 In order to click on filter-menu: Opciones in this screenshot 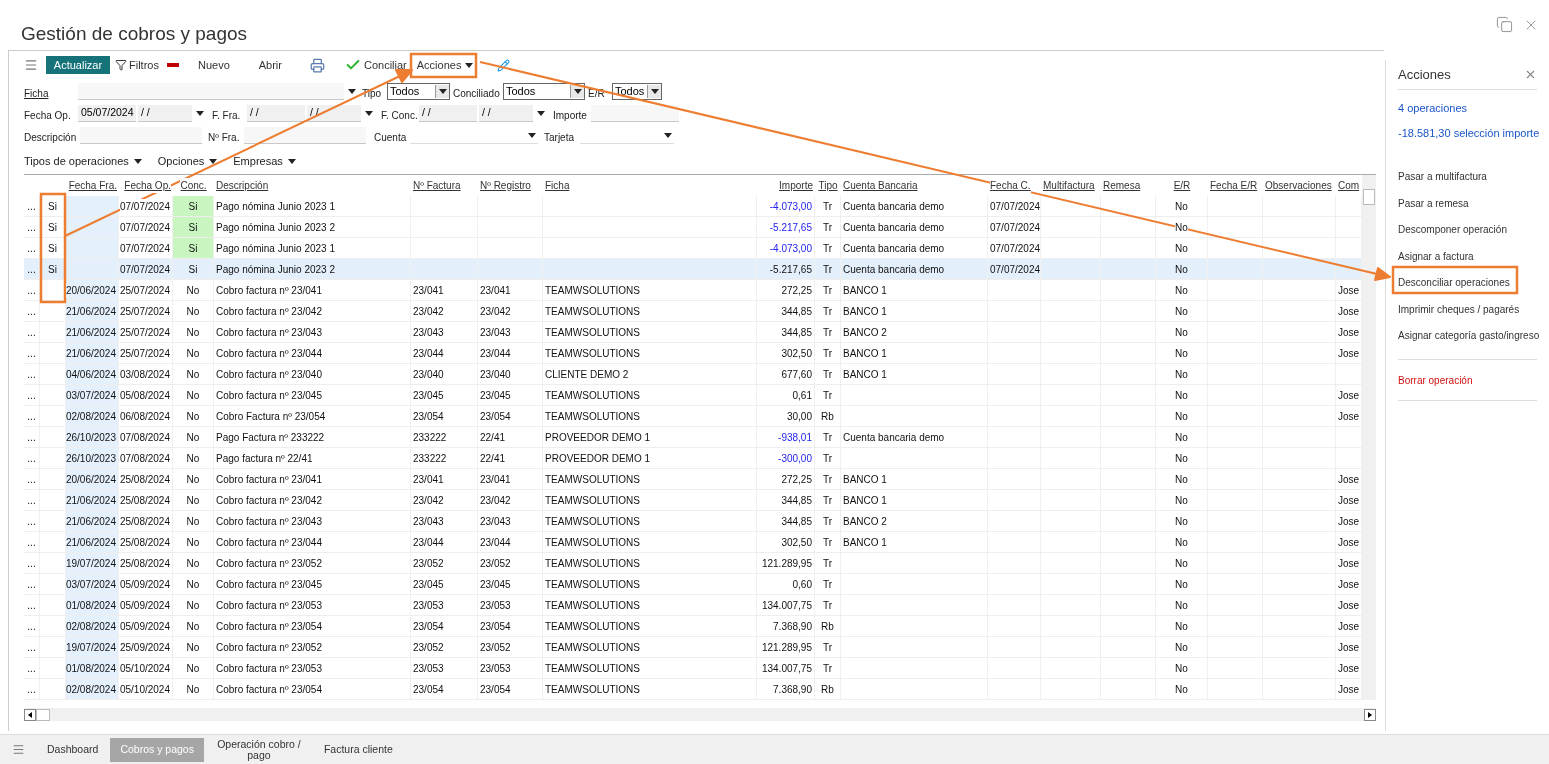, I will do `click(187, 161)`.